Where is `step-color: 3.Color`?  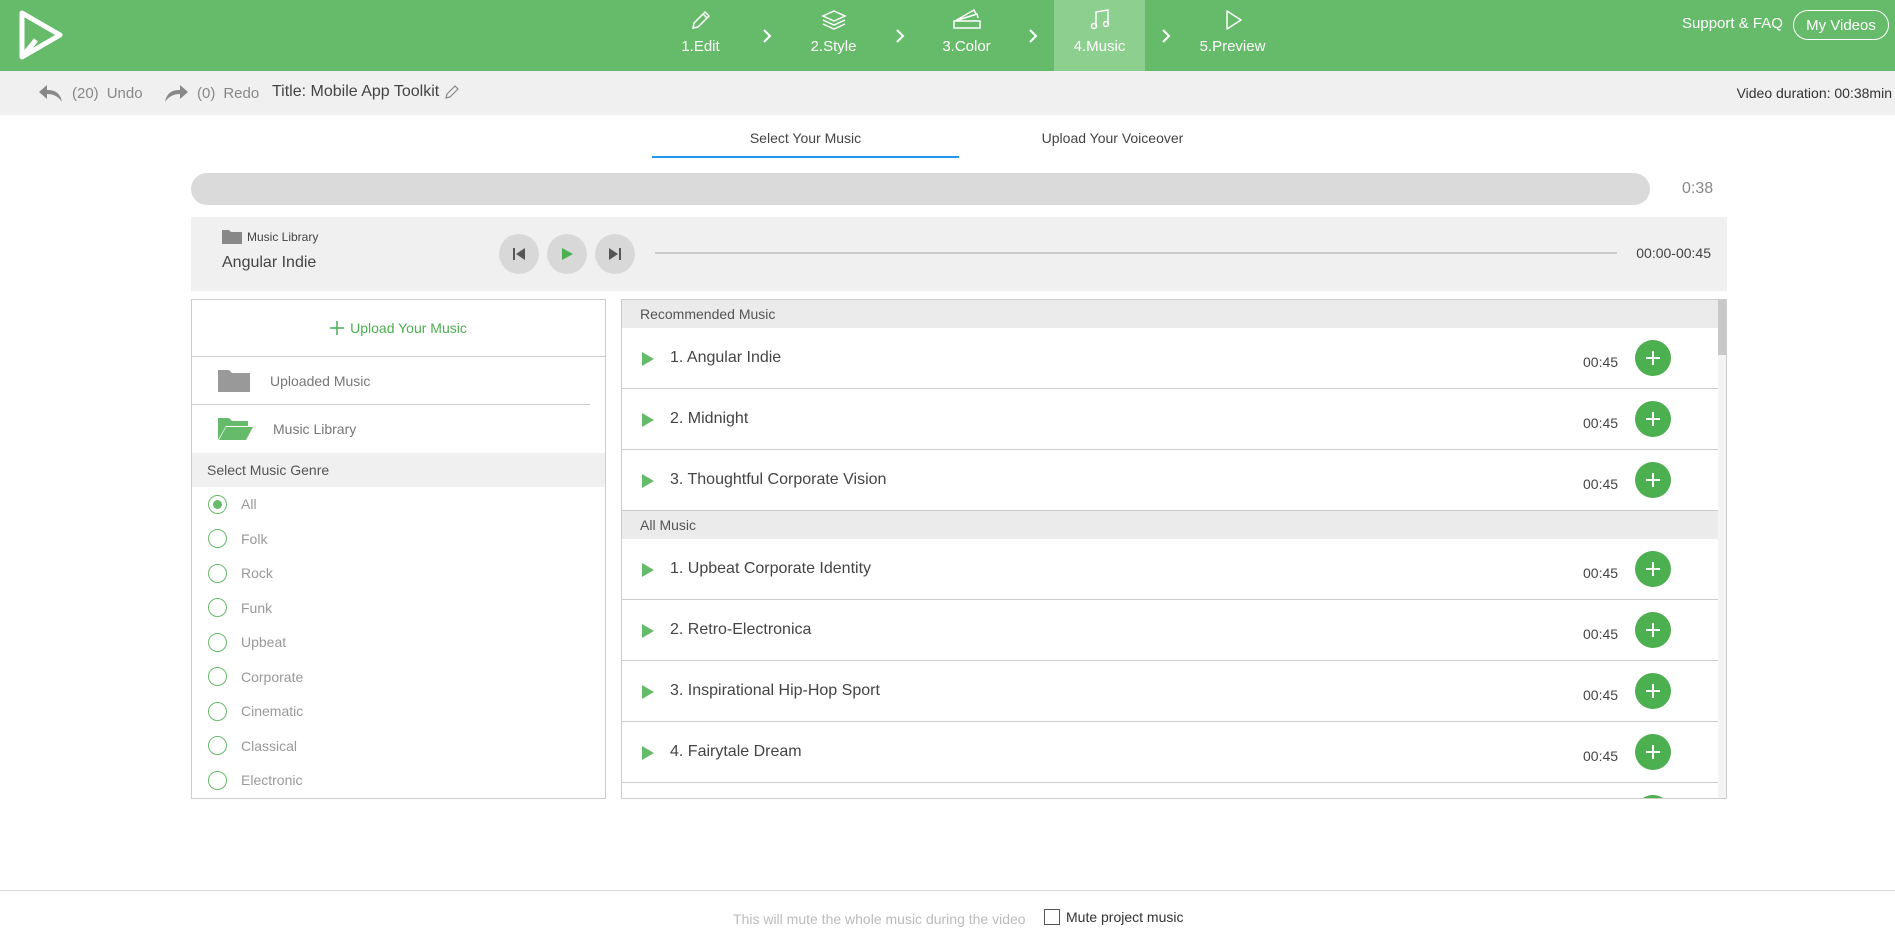 step-color: 3.Color is located at coordinates (966, 35).